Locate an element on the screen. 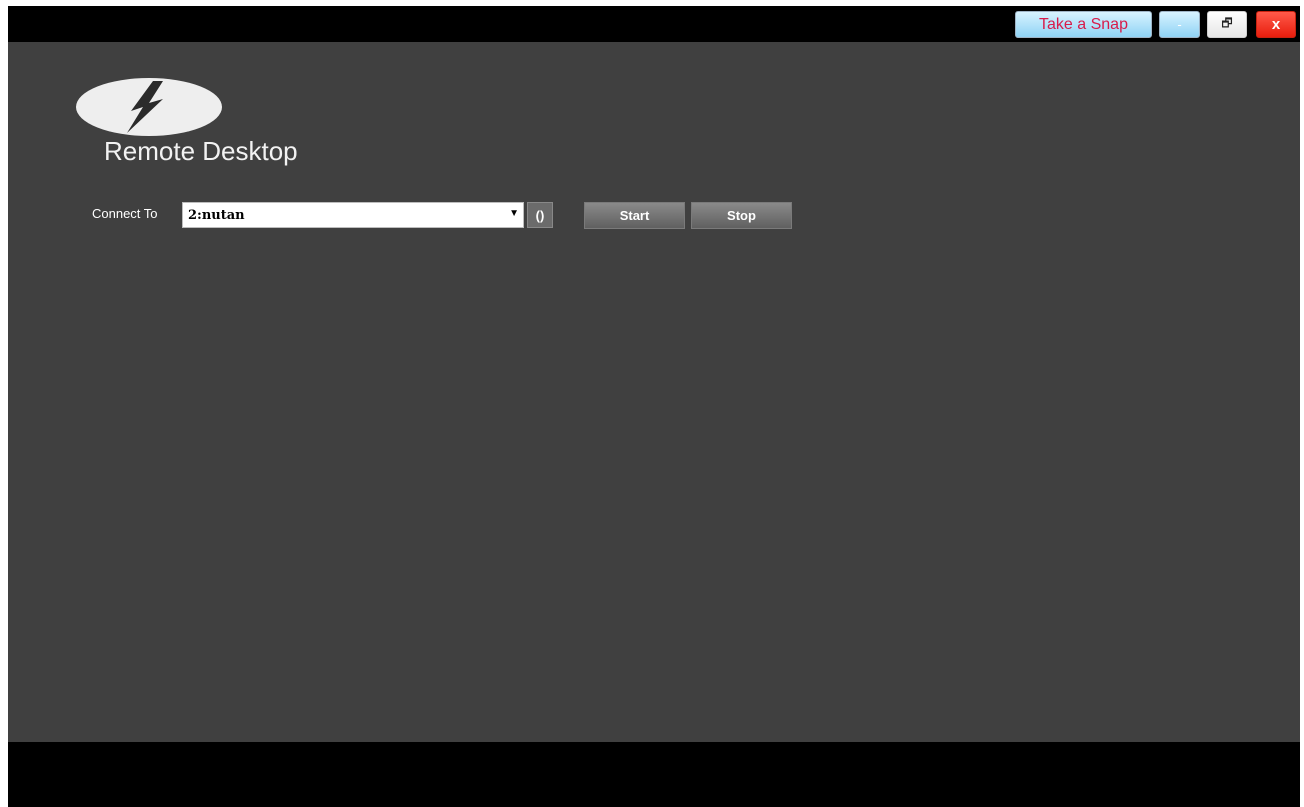  restore-icon: 🗗 is located at coordinates (1227, 23).